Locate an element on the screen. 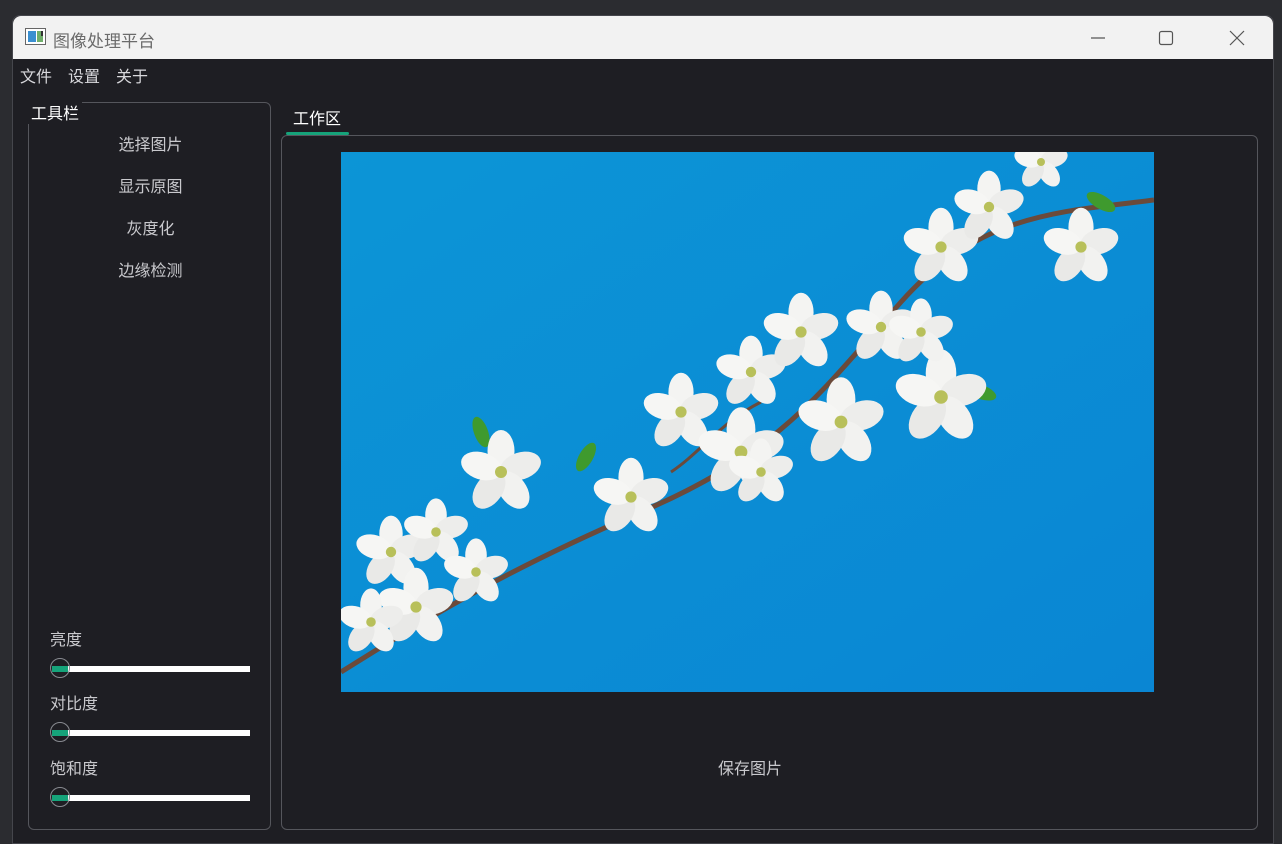 The height and width of the screenshot is (844, 1282). menu-file: 文件 is located at coordinates (36, 75).